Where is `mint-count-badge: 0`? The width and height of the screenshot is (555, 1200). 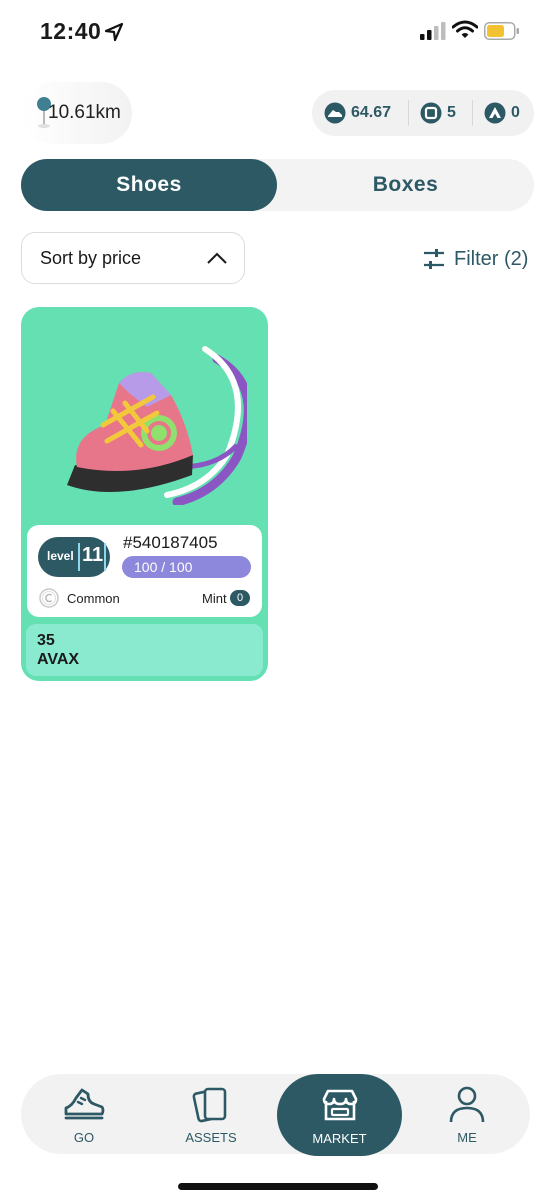
mint-count-badge: 0 is located at coordinates (240, 598).